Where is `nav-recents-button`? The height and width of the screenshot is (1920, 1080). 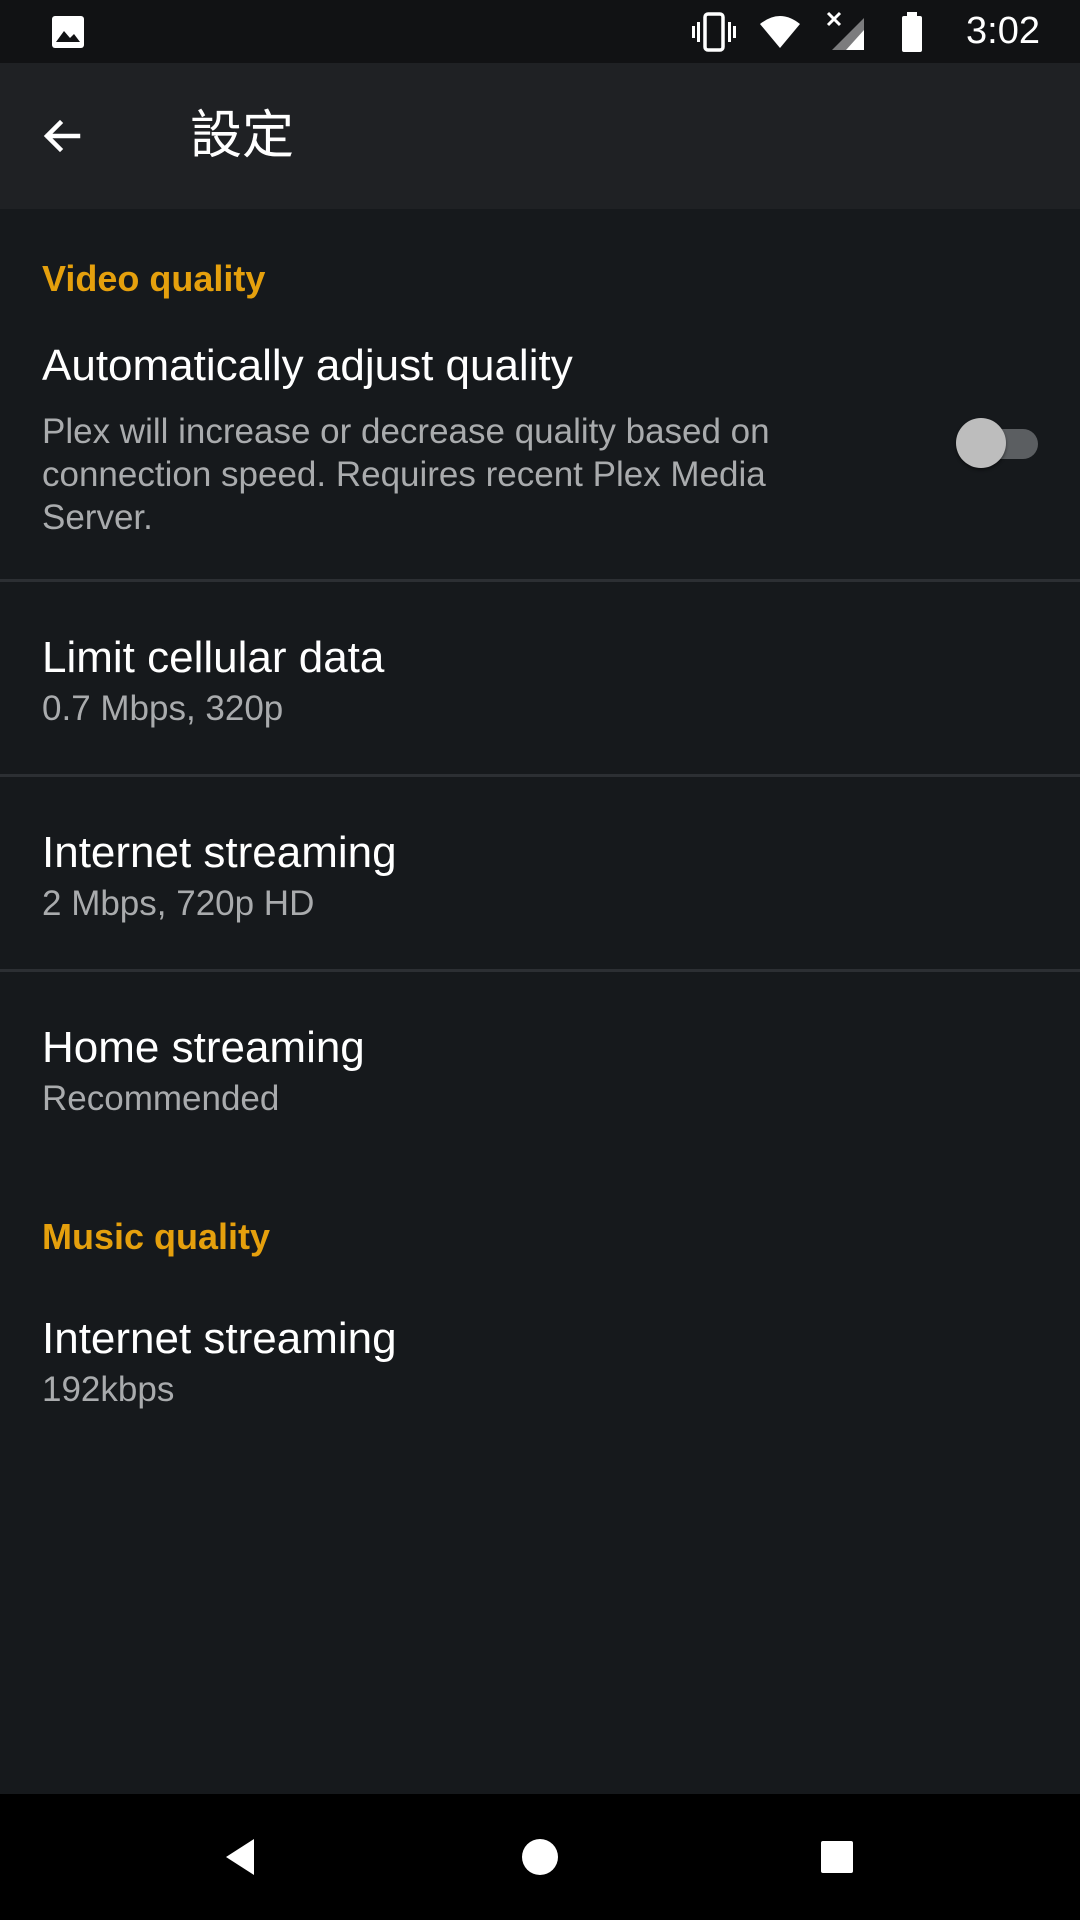
nav-recents-button is located at coordinates (837, 1857).